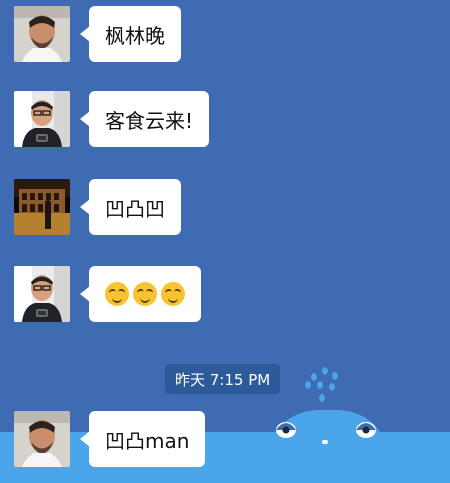 This screenshot has width=450, height=483. I want to click on timestamp-text: 昨天 7:15 PM, so click(223, 379).